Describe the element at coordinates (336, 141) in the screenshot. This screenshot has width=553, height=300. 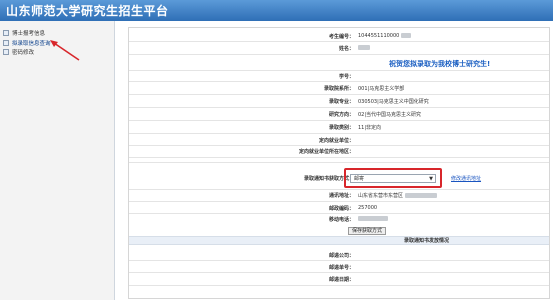
I see `employer-label: 定向就业单位：` at that location.